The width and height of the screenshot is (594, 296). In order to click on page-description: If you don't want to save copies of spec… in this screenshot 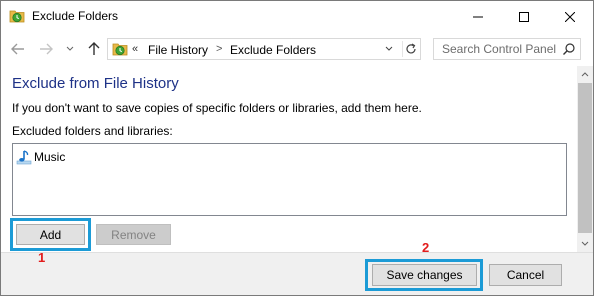, I will do `click(217, 108)`.